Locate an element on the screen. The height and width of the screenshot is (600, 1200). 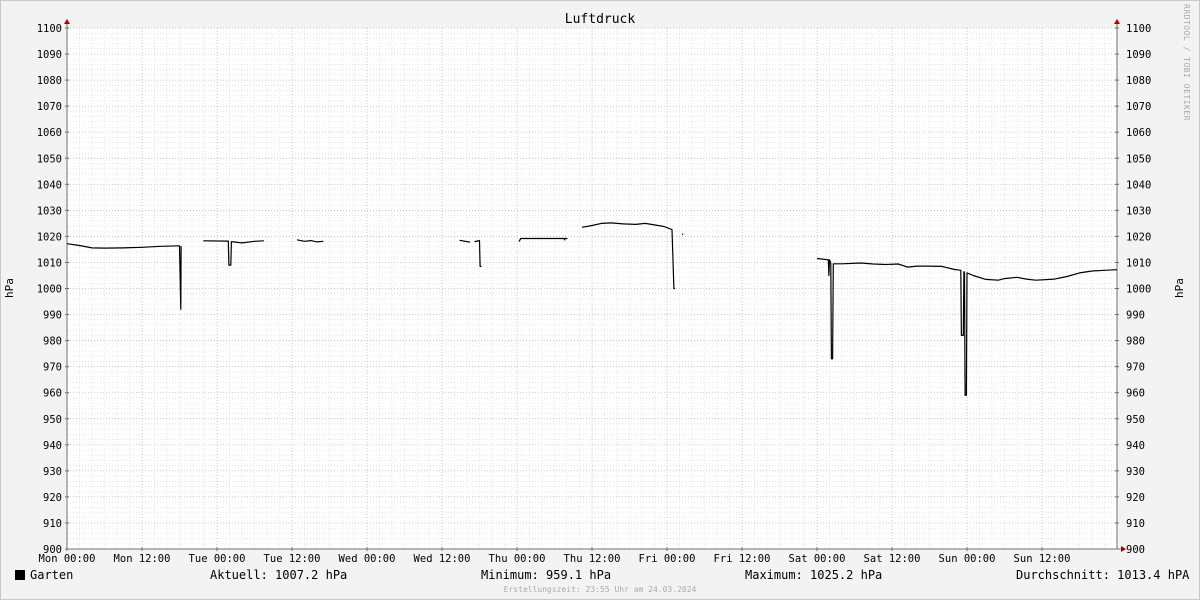
x-tick-label: Sat 00:00 is located at coordinates (817, 559).